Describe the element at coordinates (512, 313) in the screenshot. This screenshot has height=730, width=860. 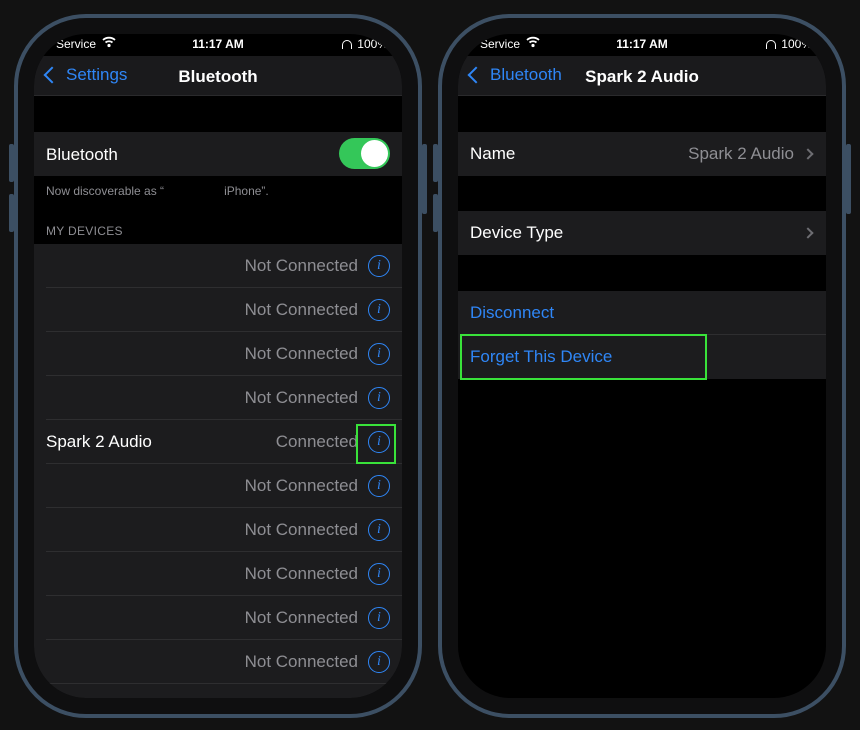
I see `disconnect-button: Disconnect` at that location.